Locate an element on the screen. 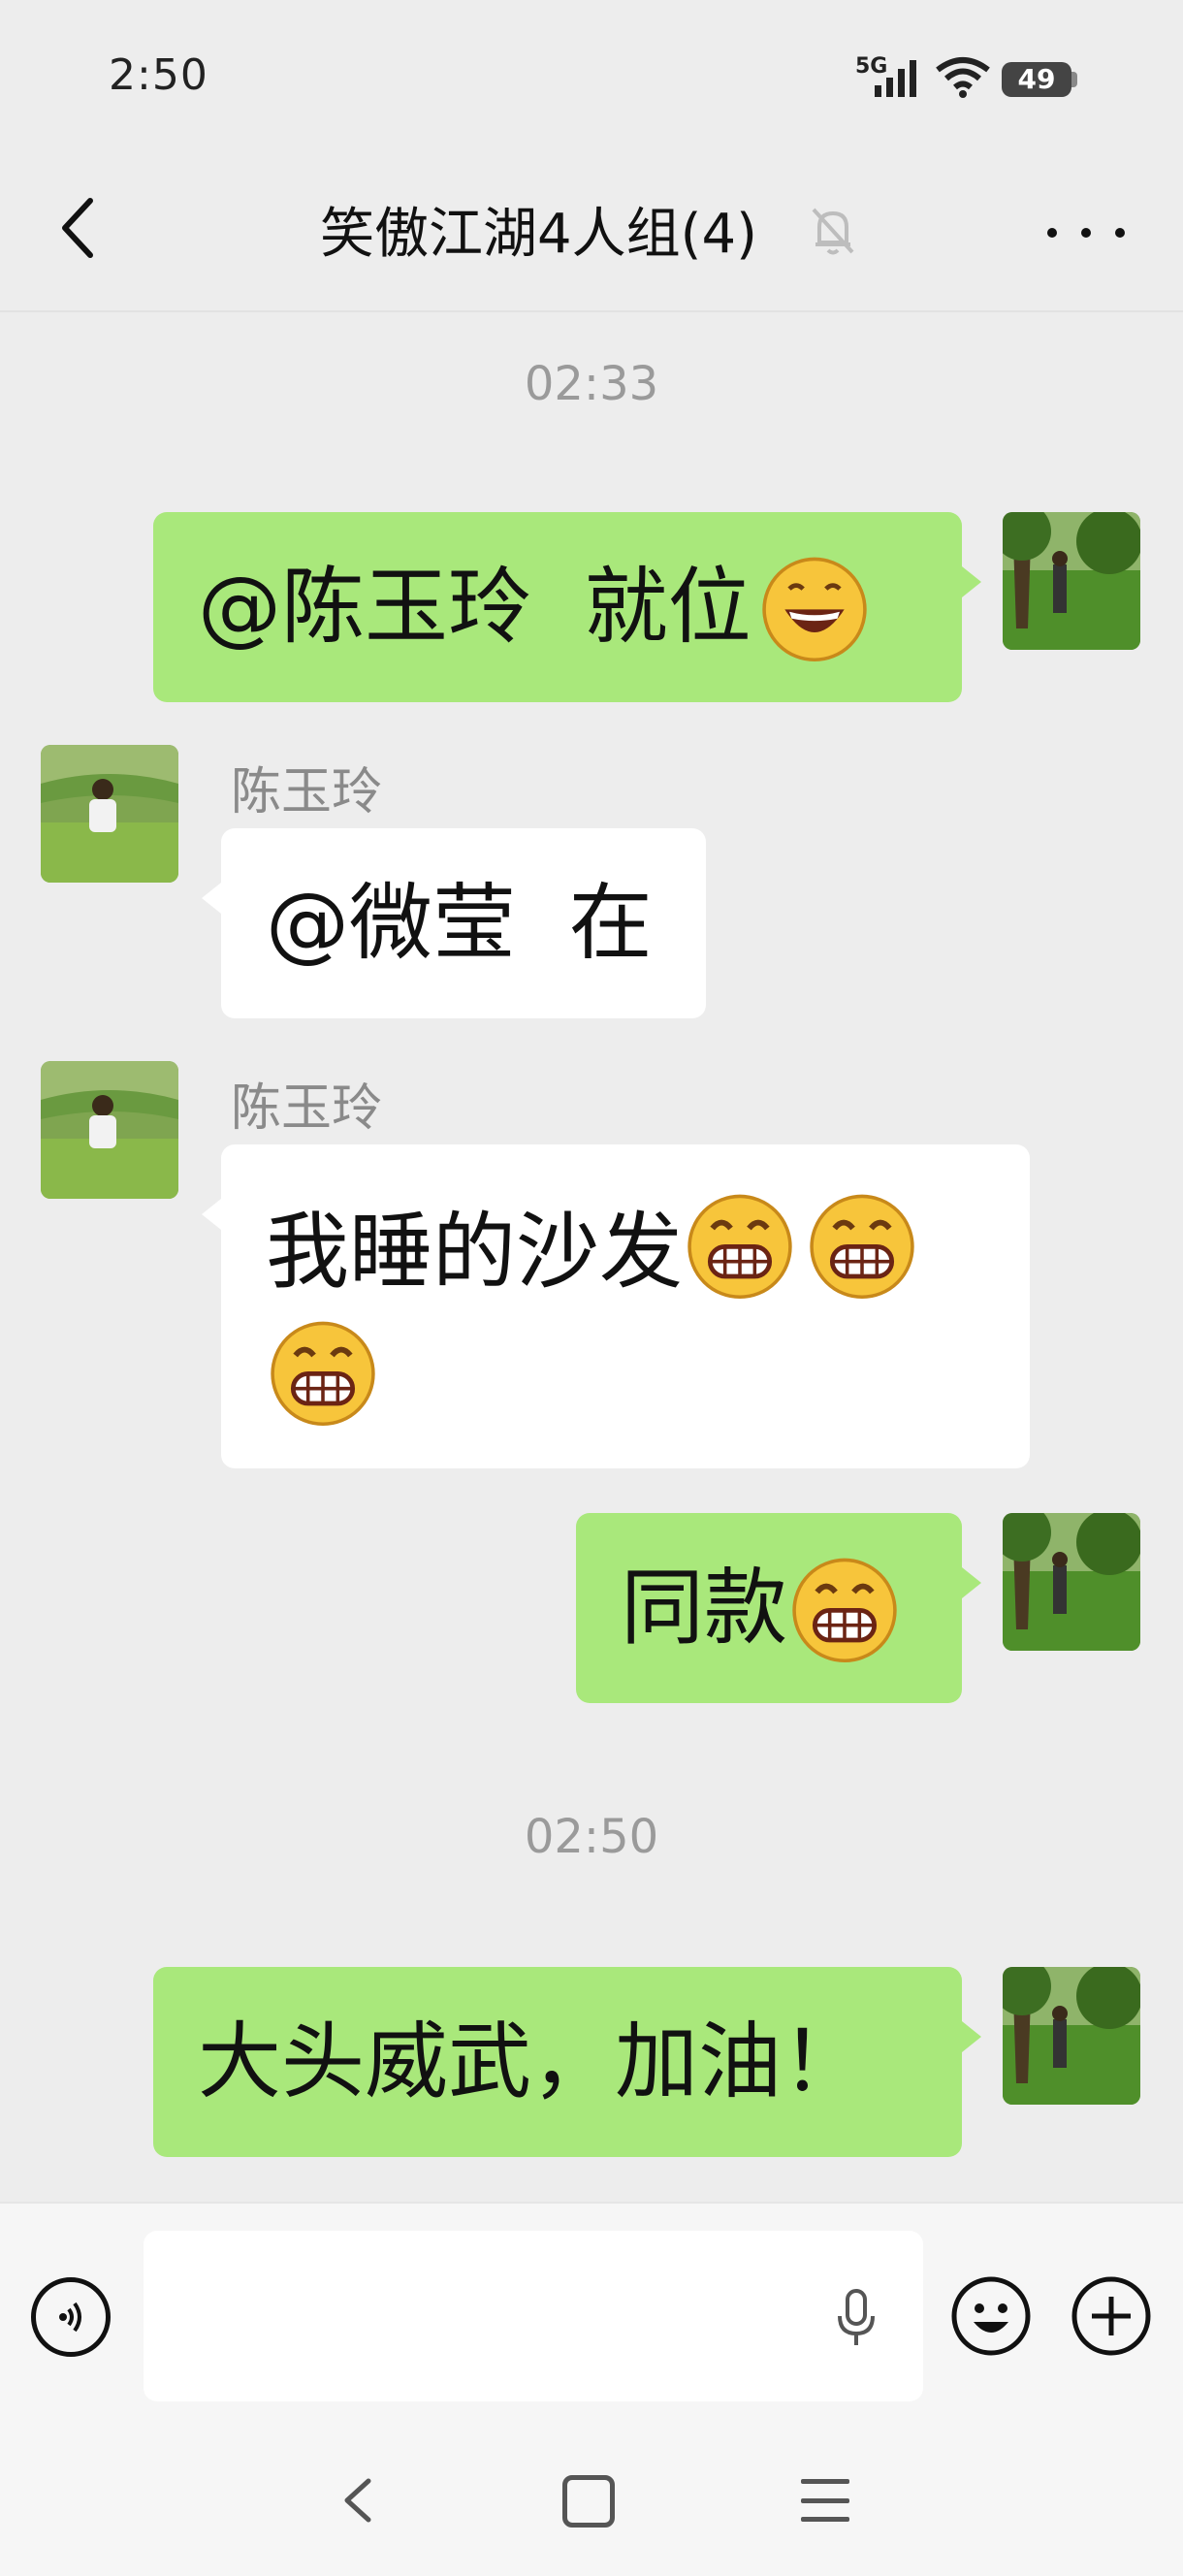  timestamp: 02:50 is located at coordinates (591, 1837).